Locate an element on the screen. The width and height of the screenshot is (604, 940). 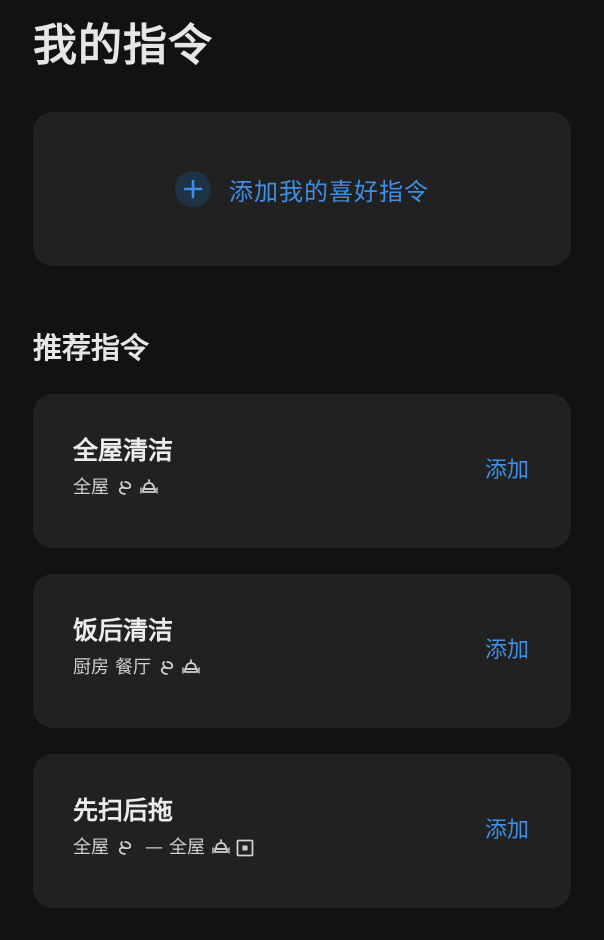
square-target-icon is located at coordinates (245, 848).